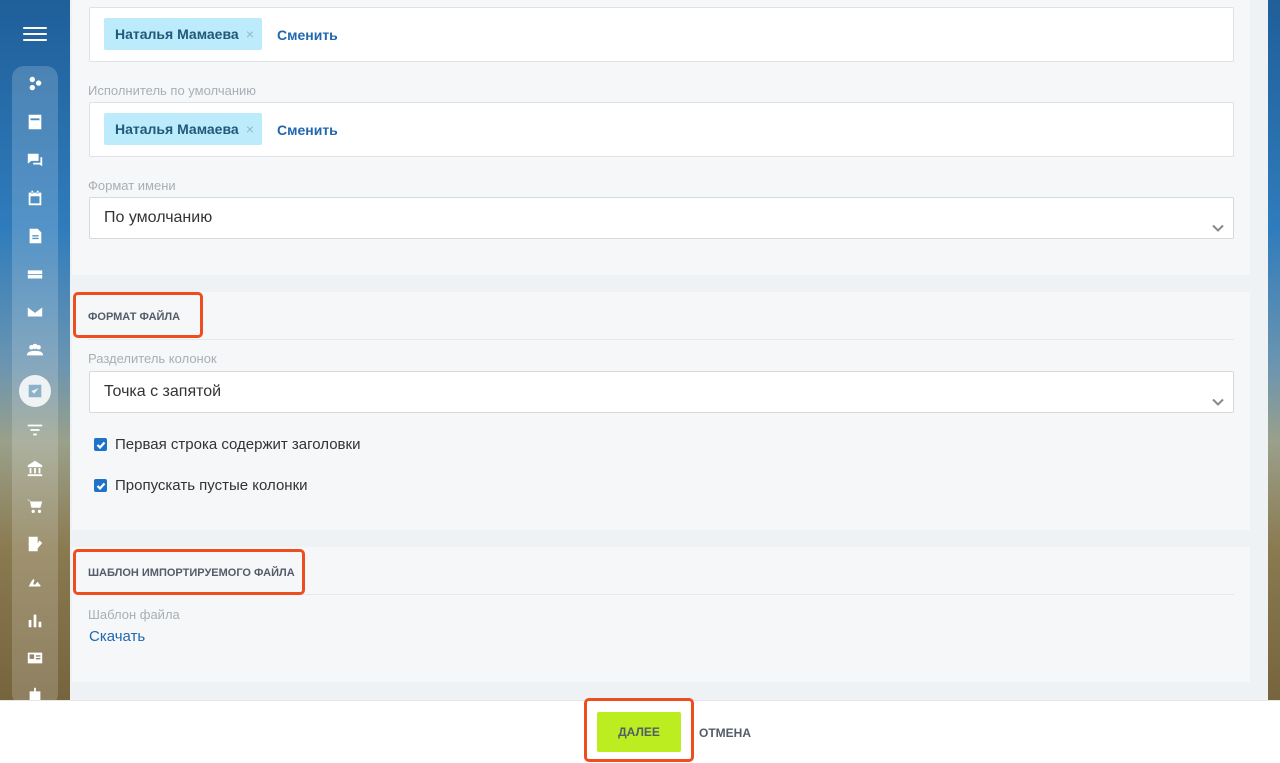 The height and width of the screenshot is (763, 1280). I want to click on highlight-file-format, so click(138, 315).